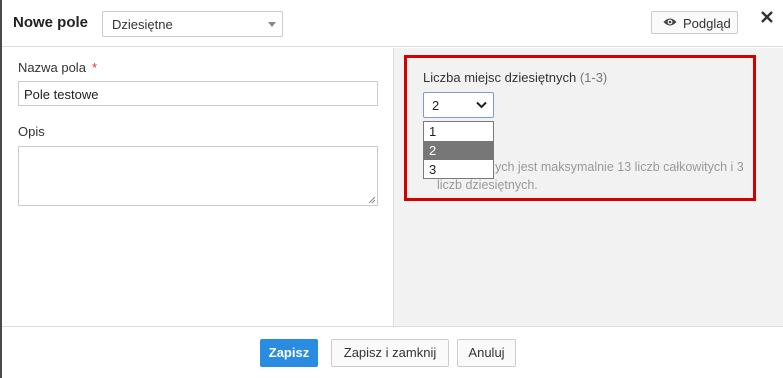  What do you see at coordinates (289, 353) in the screenshot?
I see `save-button: Zapisz` at bounding box center [289, 353].